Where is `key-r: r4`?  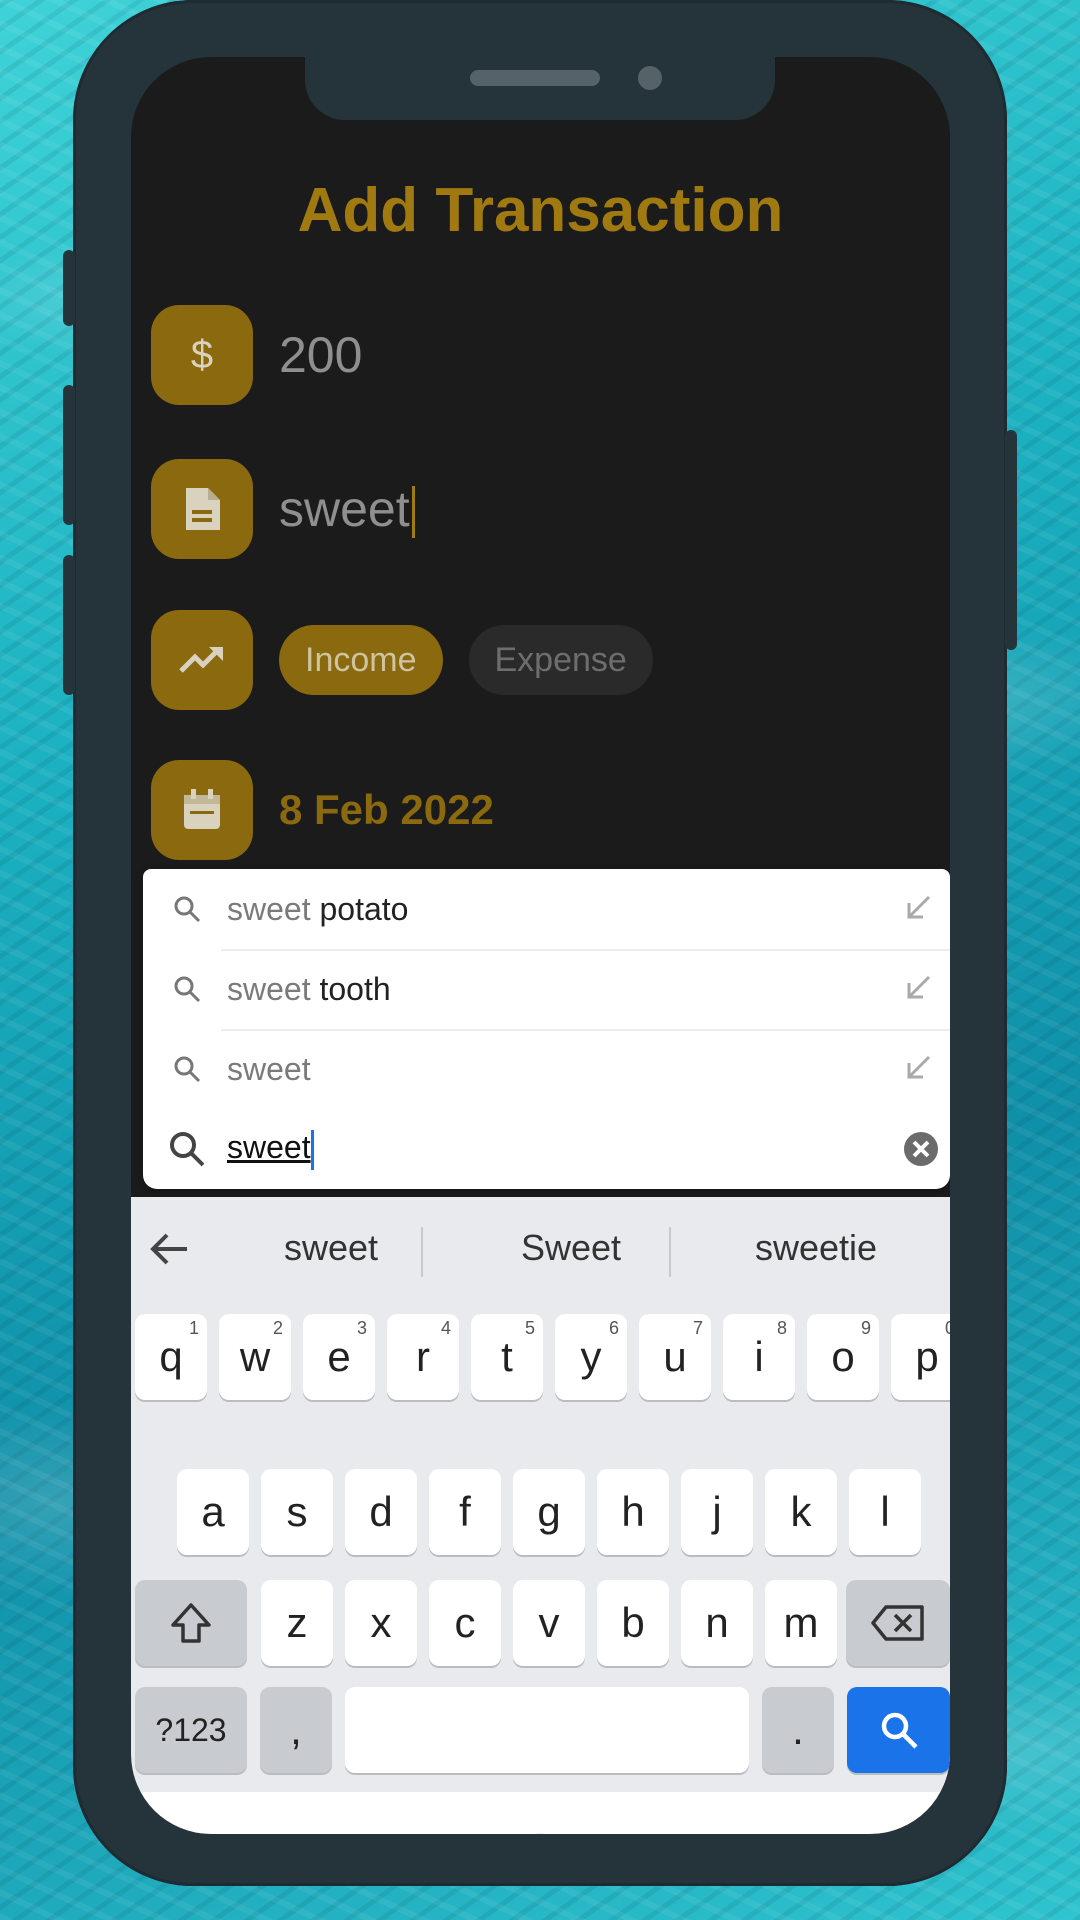
key-r: r4 is located at coordinates (423, 1357).